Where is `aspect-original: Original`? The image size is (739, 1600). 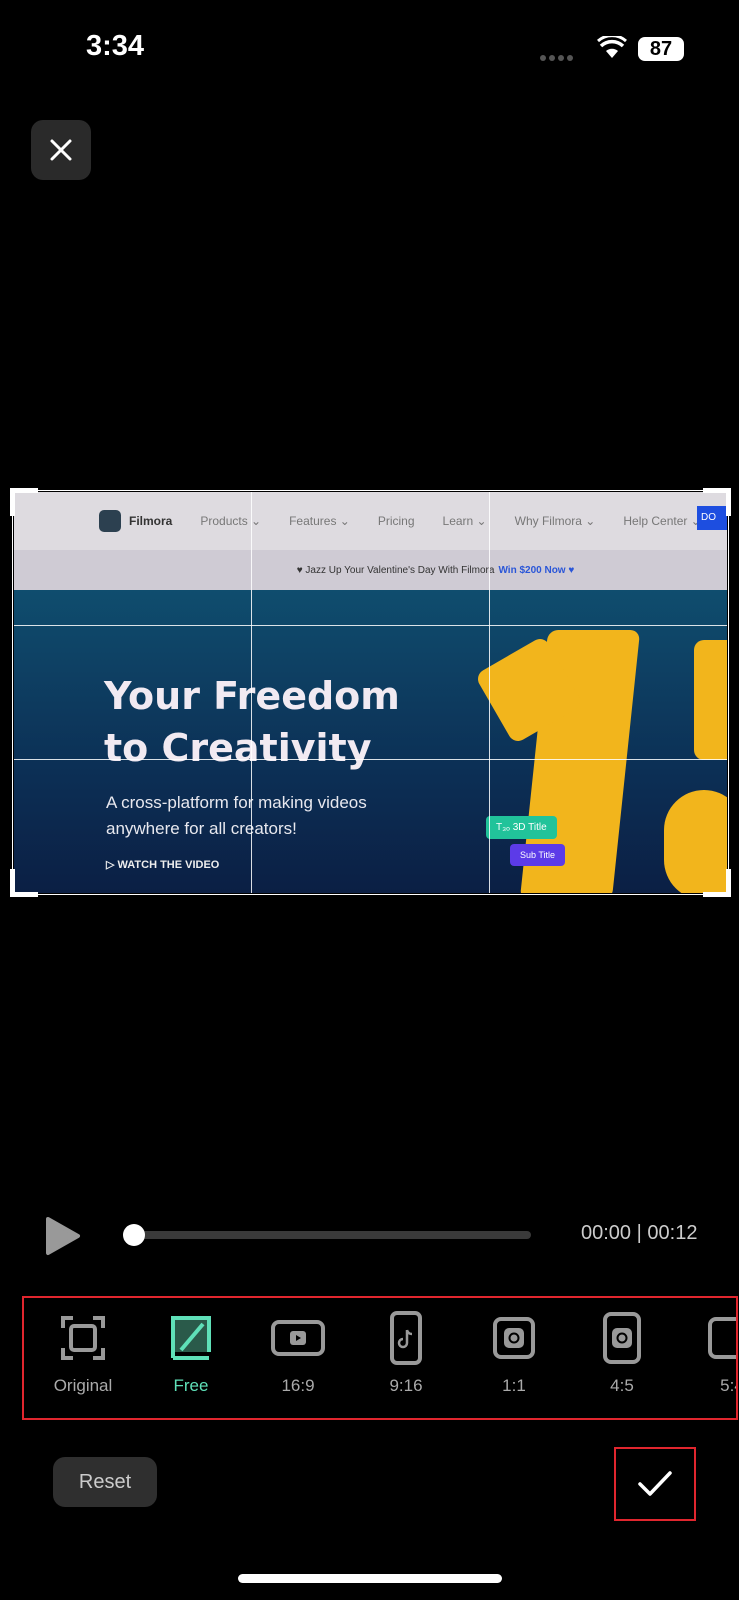 aspect-original: Original is located at coordinates (83, 1353).